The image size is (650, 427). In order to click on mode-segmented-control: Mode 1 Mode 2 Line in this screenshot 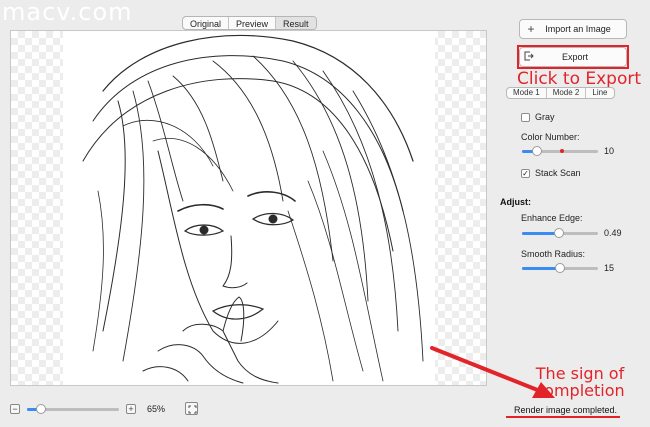, I will do `click(560, 93)`.